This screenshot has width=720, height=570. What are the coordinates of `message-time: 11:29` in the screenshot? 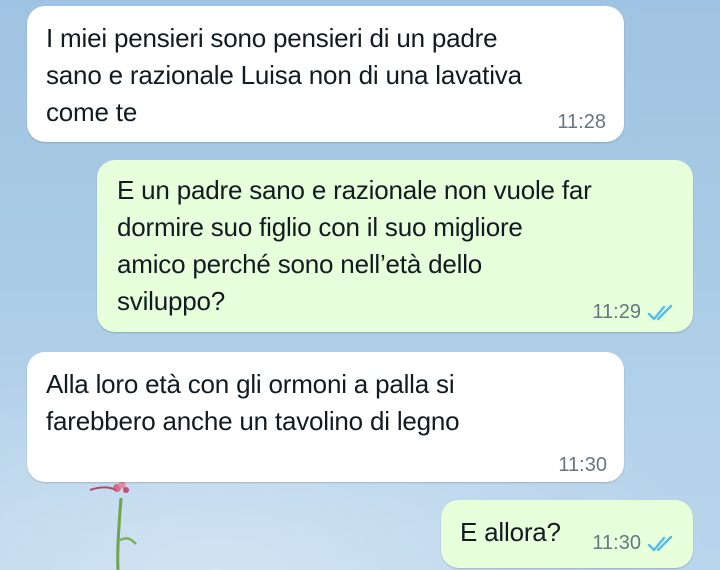 It's located at (616, 312).